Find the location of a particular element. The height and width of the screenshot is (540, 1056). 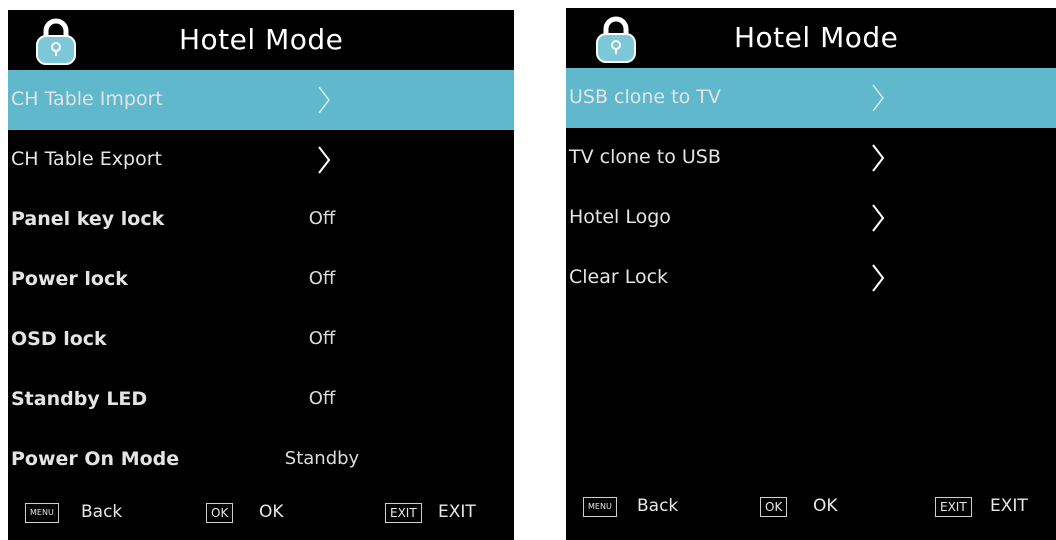

menu-item-panel-key-lock: Panel key lock Off is located at coordinates (261, 220).